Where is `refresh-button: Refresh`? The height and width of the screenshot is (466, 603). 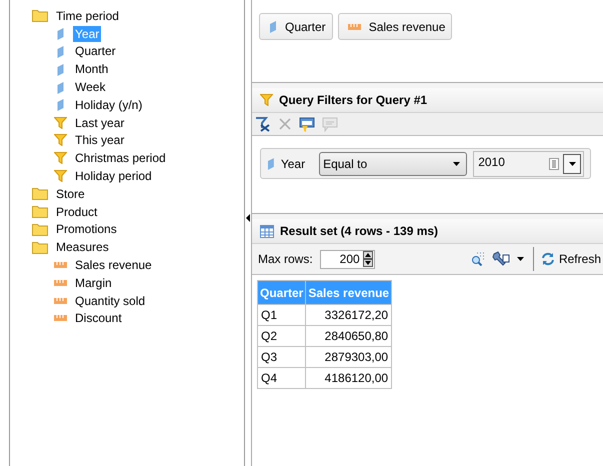
refresh-button: Refresh is located at coordinates (571, 259).